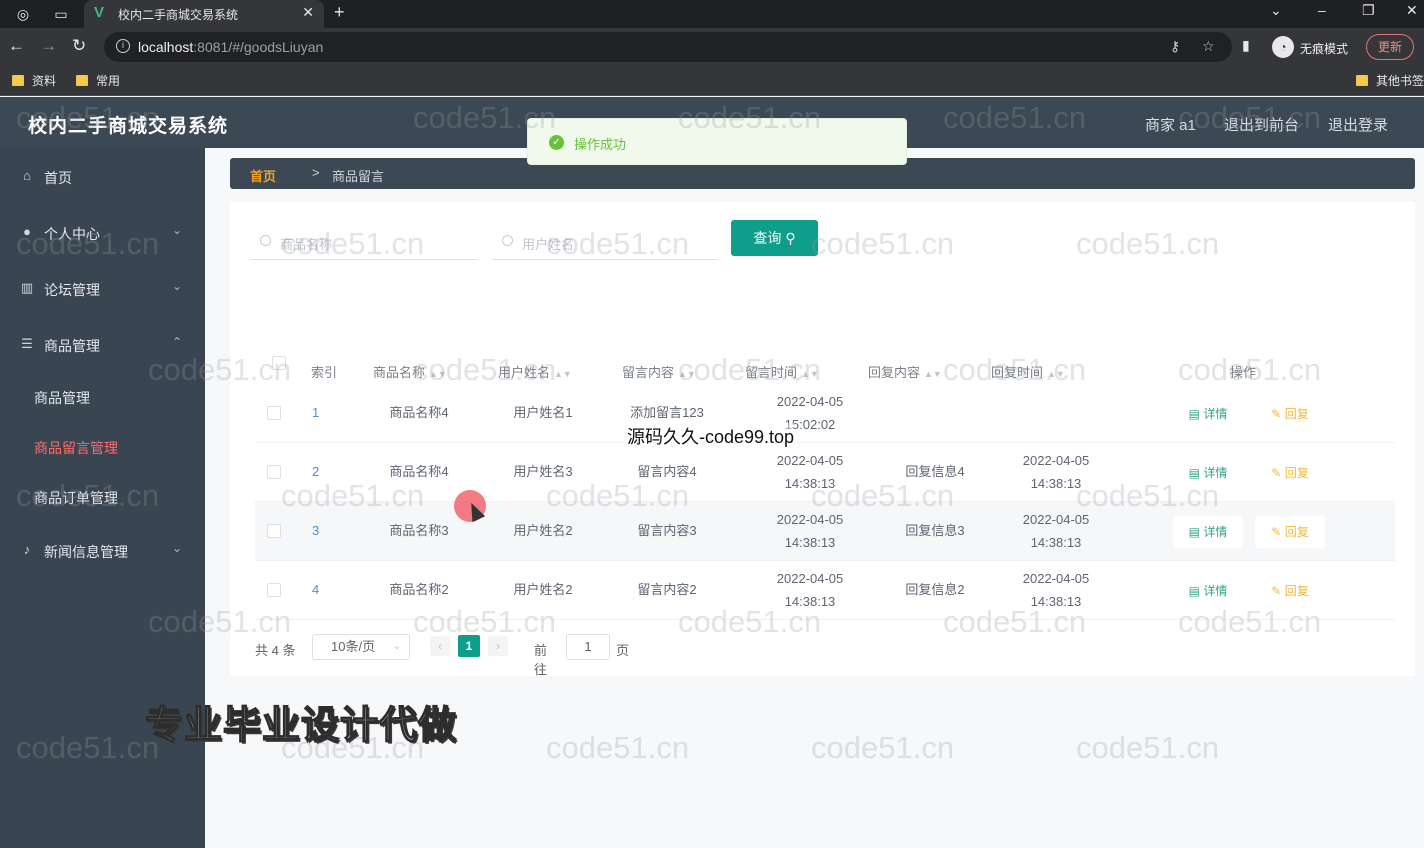 Image resolution: width=1424 pixels, height=848 pixels. I want to click on key-icon: ⚷, so click(1175, 46).